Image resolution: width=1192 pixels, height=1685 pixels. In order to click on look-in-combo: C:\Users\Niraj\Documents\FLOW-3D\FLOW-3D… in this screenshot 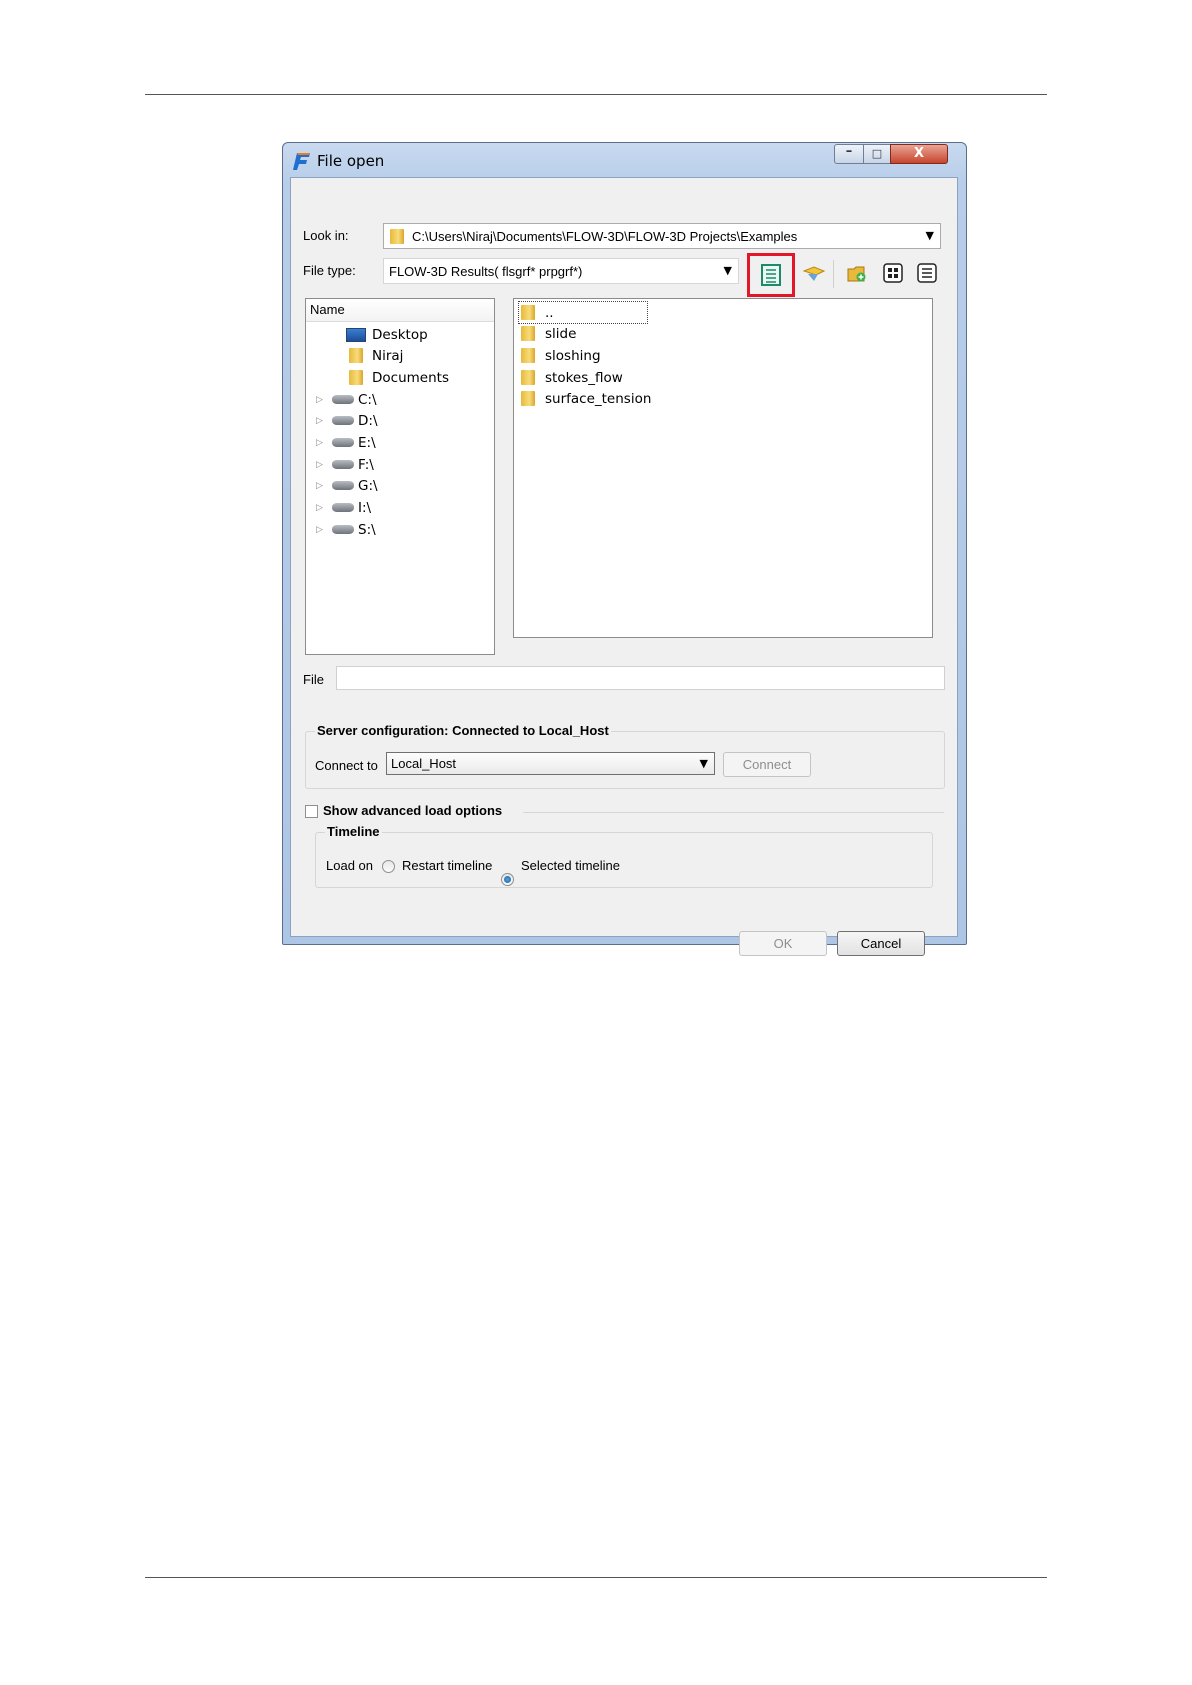, I will do `click(662, 236)`.